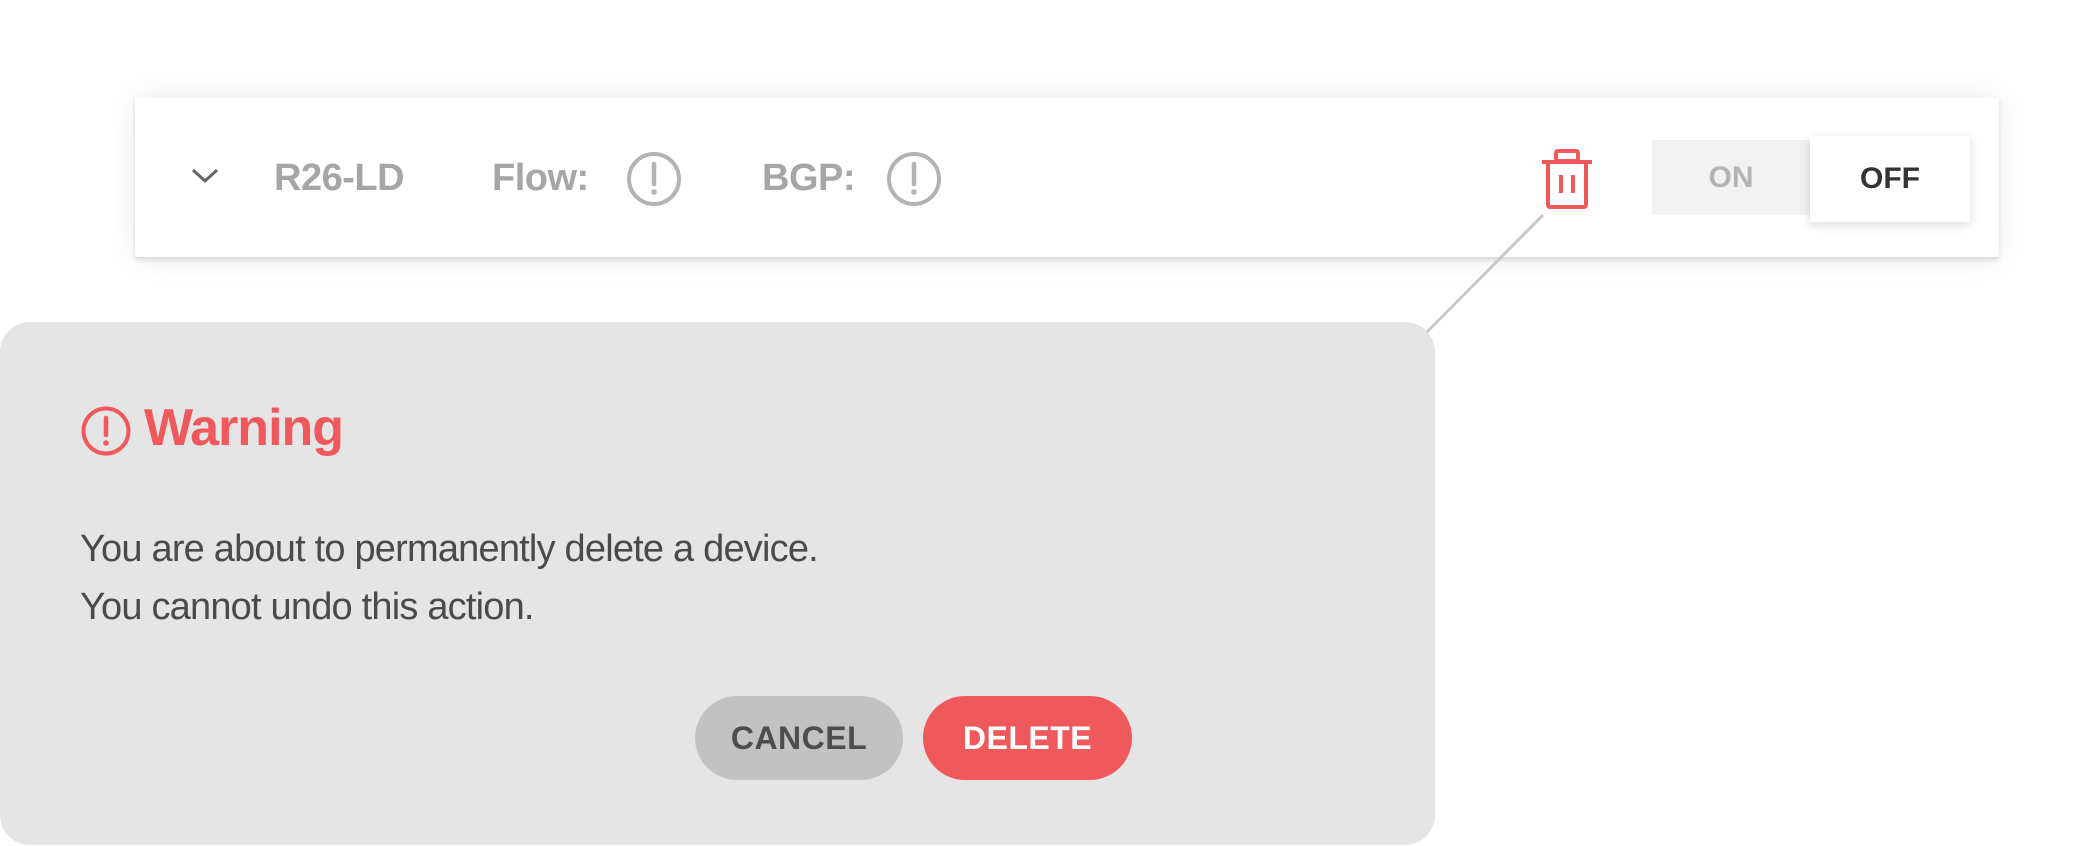 The image size is (2098, 846). Describe the element at coordinates (914, 179) in the screenshot. I see `bgp-alert-icon` at that location.